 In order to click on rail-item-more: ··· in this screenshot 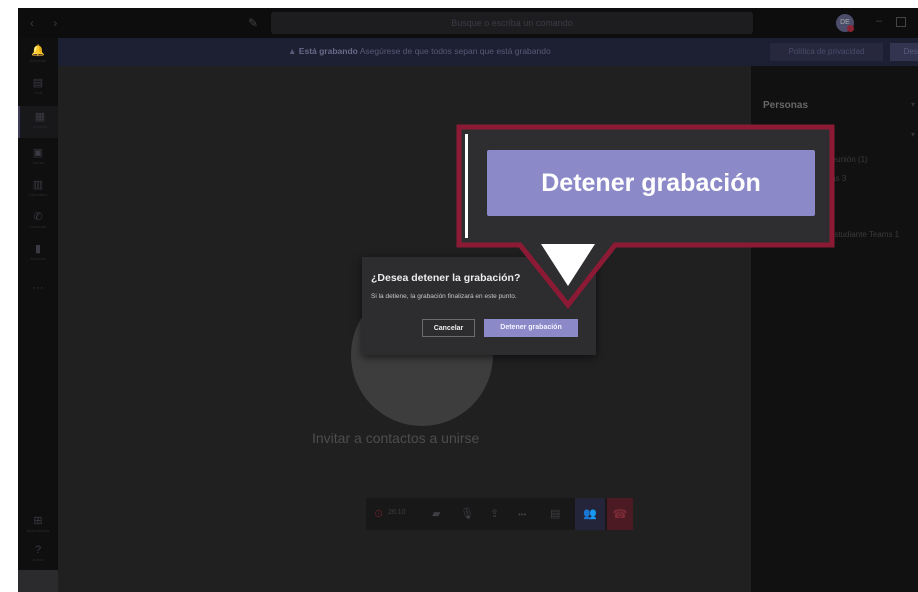, I will do `click(38, 288)`.